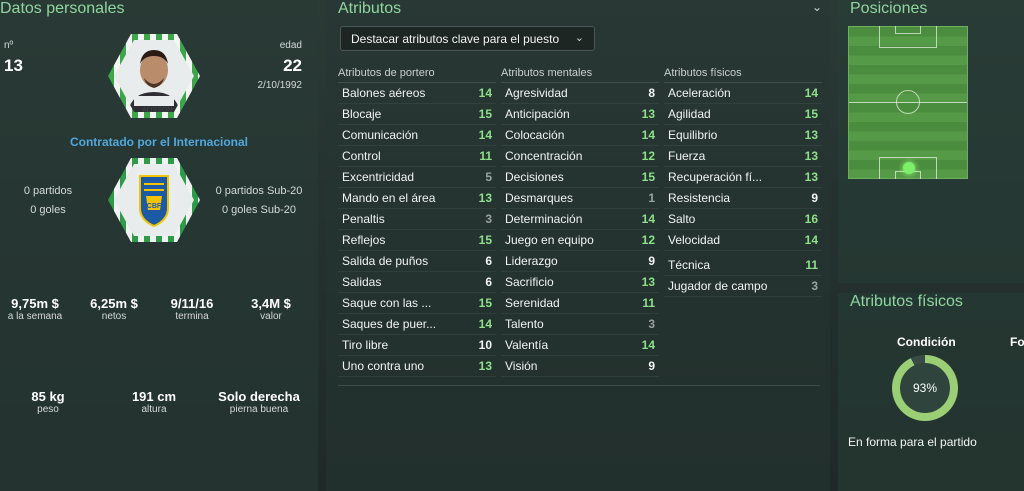 This screenshot has width=1024, height=491. Describe the element at coordinates (743, 93) in the screenshot. I see `attribute-row: Aceleración 14` at that location.